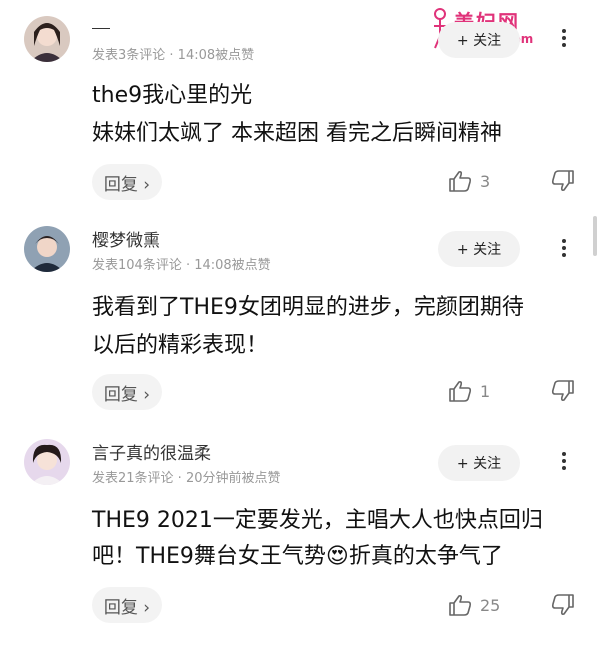 Image resolution: width=600 pixels, height=650 pixels. Describe the element at coordinates (474, 605) in the screenshot. I see `like-button: 25` at that location.